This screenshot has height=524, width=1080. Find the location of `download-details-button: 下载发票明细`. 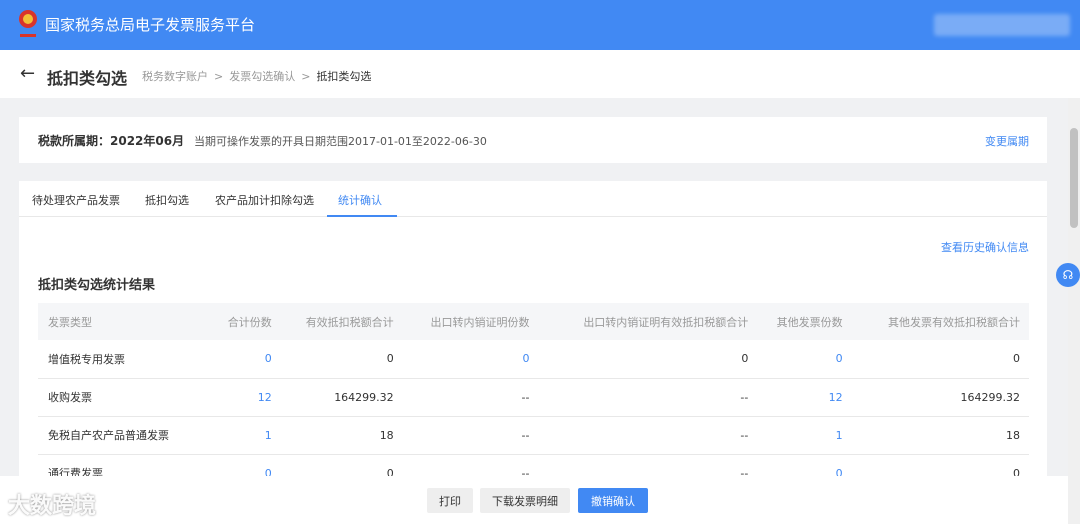

download-details-button: 下载发票明细 is located at coordinates (525, 500).